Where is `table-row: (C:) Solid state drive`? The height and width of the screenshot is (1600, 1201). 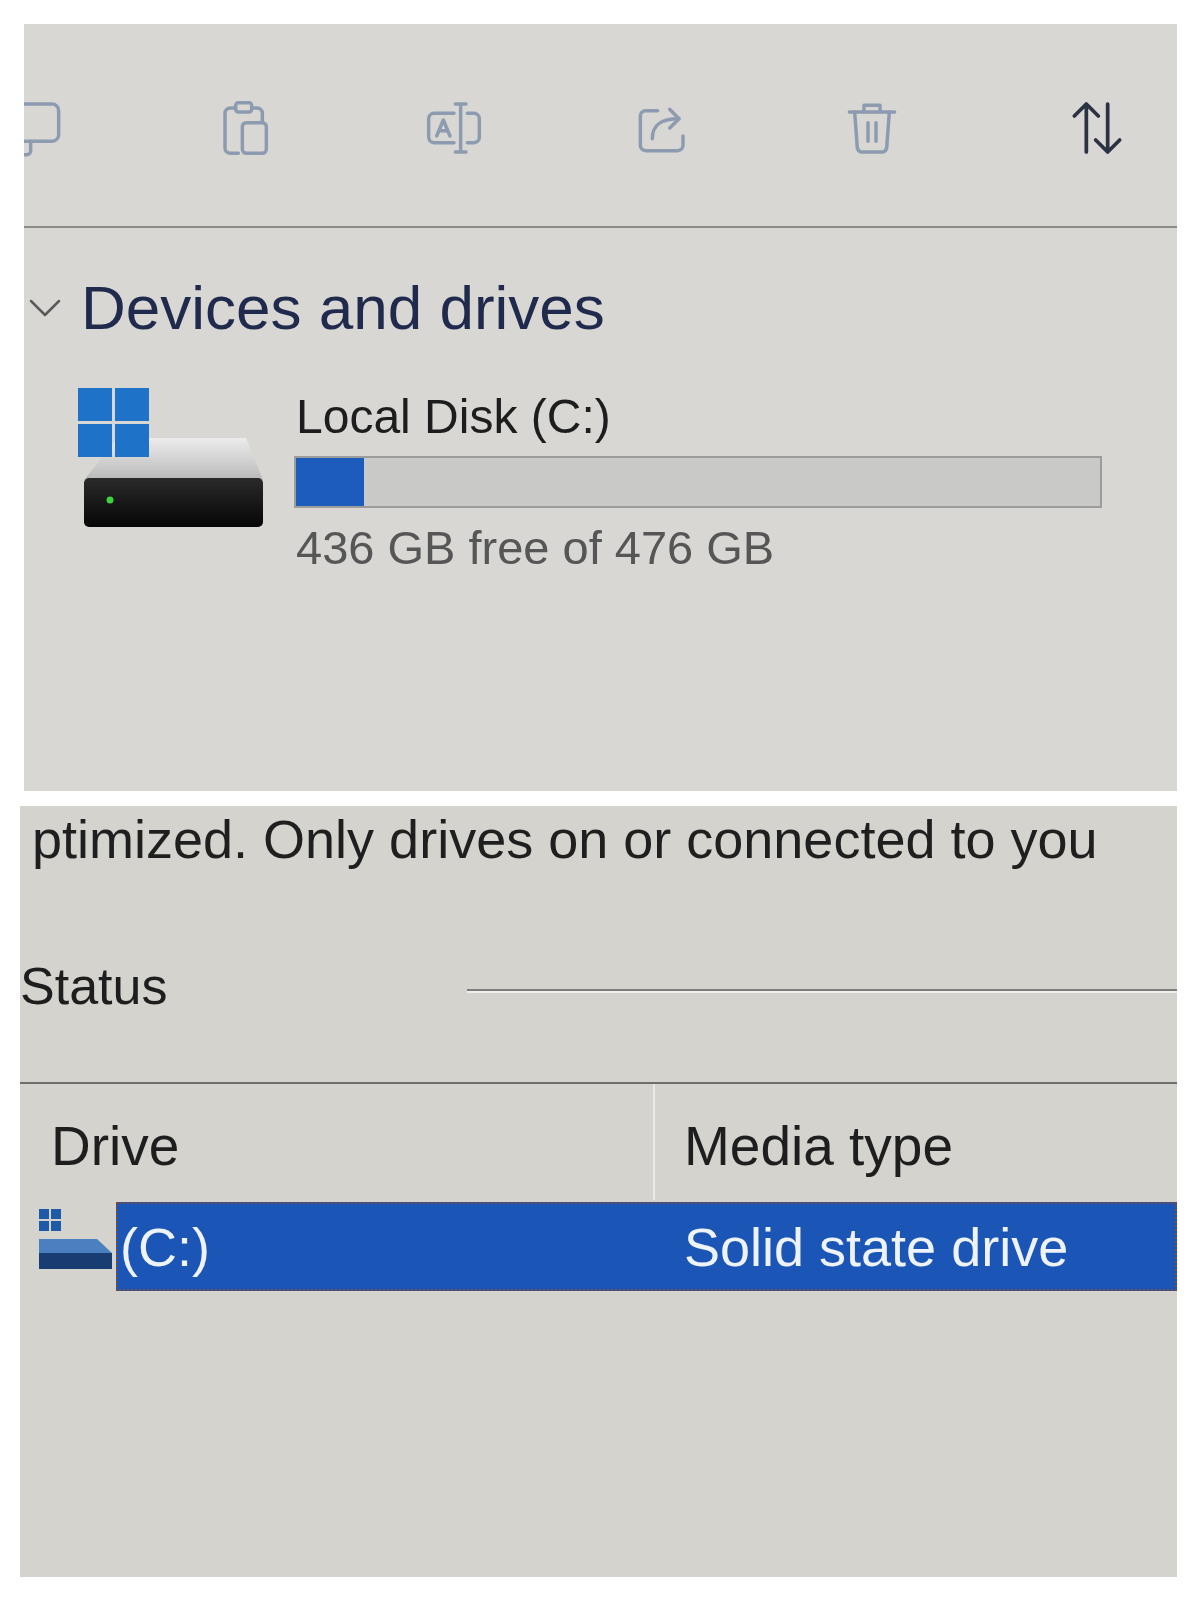
table-row: (C:) Solid state drive is located at coordinates (646, 1246).